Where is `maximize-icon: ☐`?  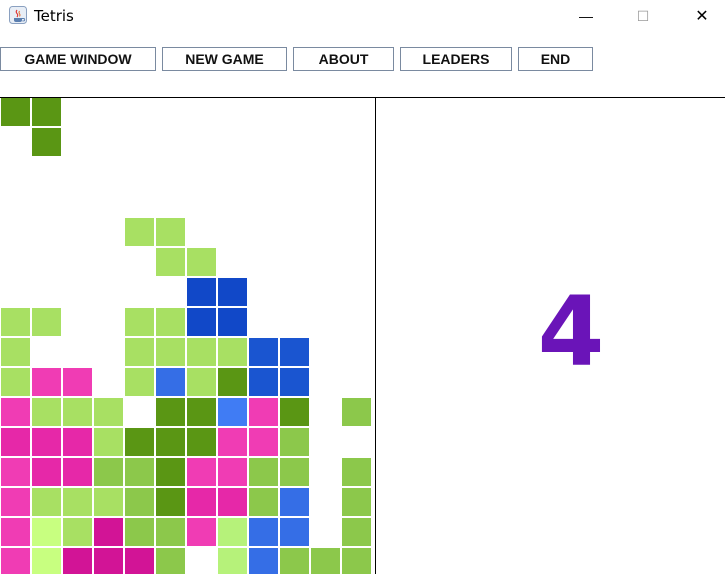 maximize-icon: ☐ is located at coordinates (643, 15).